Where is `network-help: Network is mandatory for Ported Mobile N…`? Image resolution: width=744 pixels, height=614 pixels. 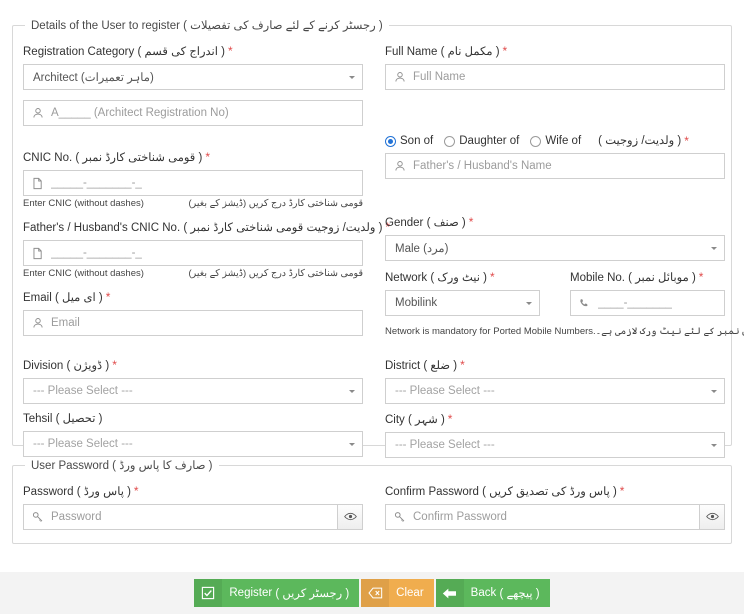
network-help: Network is mandatory for Ported Mobile N… is located at coordinates (564, 331).